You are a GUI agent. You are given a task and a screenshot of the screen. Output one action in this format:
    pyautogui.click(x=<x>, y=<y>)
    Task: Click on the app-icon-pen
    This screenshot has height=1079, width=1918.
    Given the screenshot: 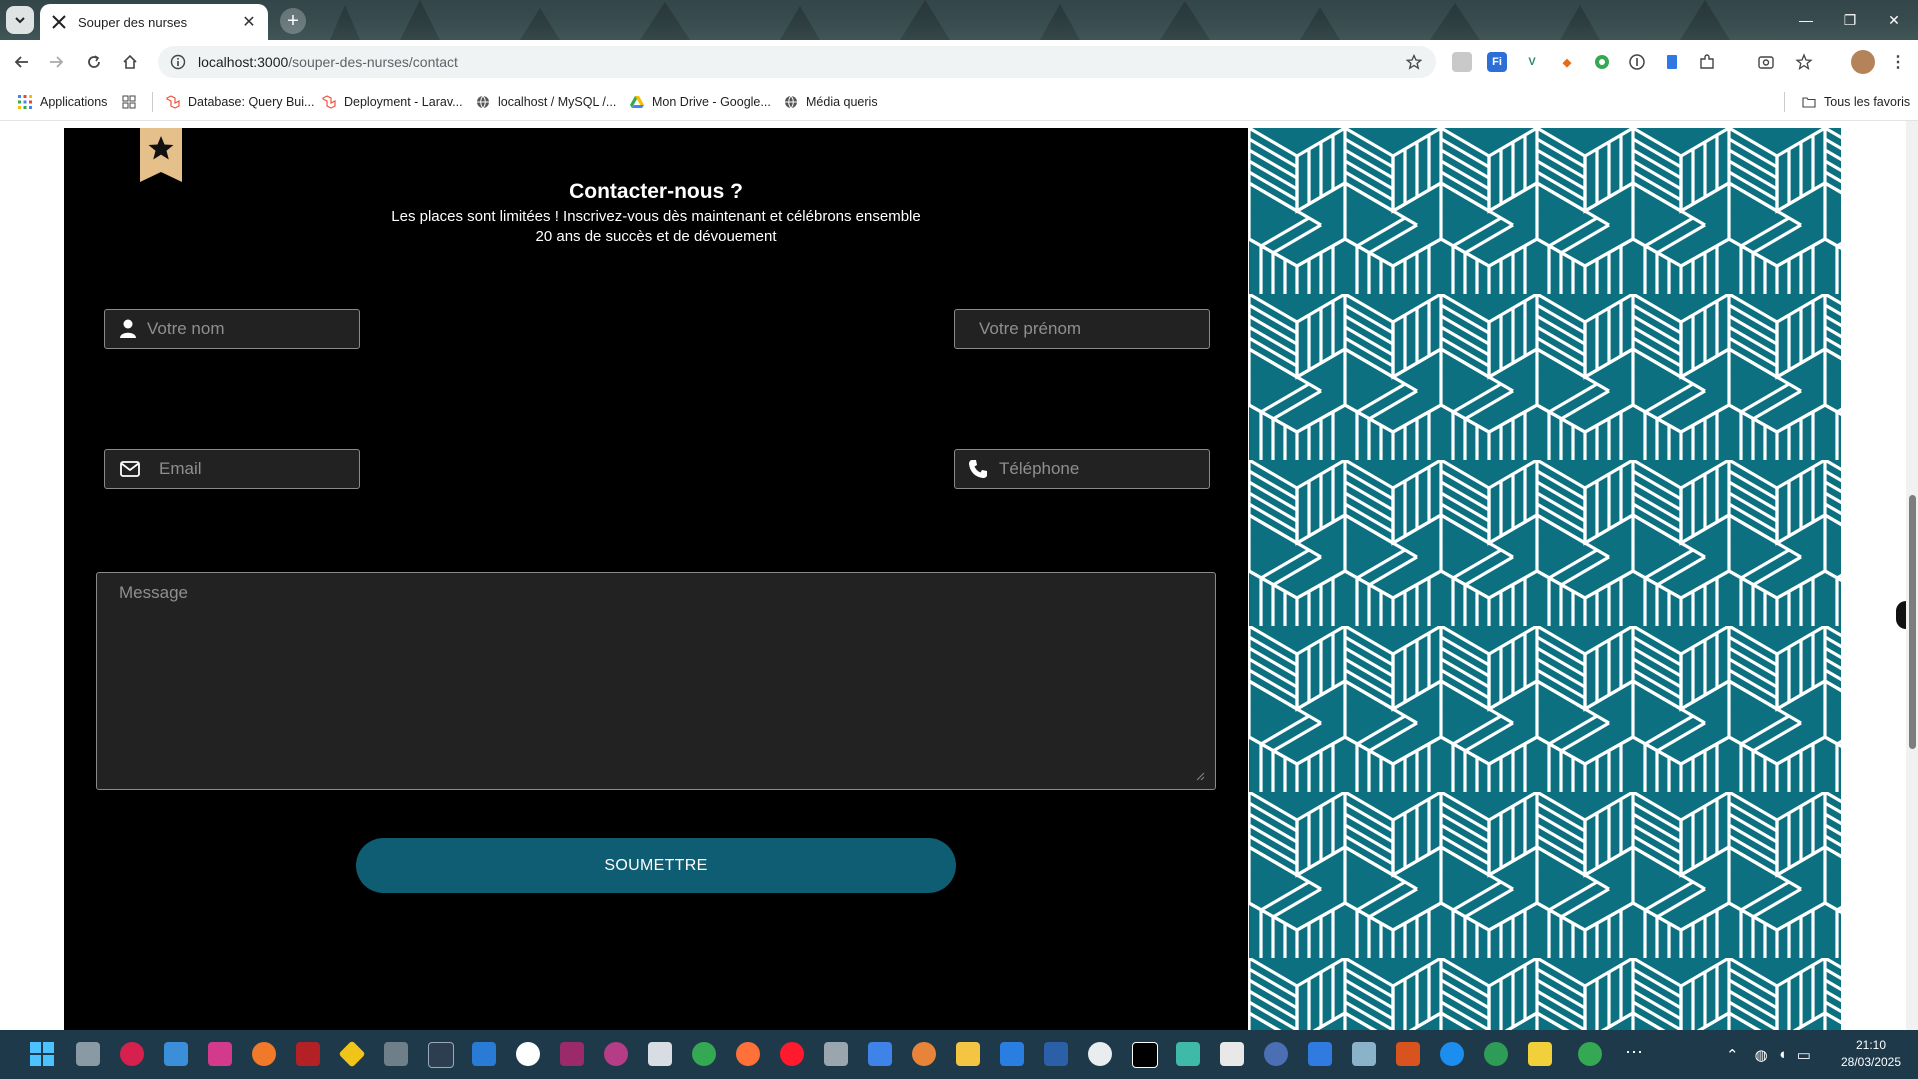 What is the action you would take?
    pyautogui.click(x=1320, y=1054)
    